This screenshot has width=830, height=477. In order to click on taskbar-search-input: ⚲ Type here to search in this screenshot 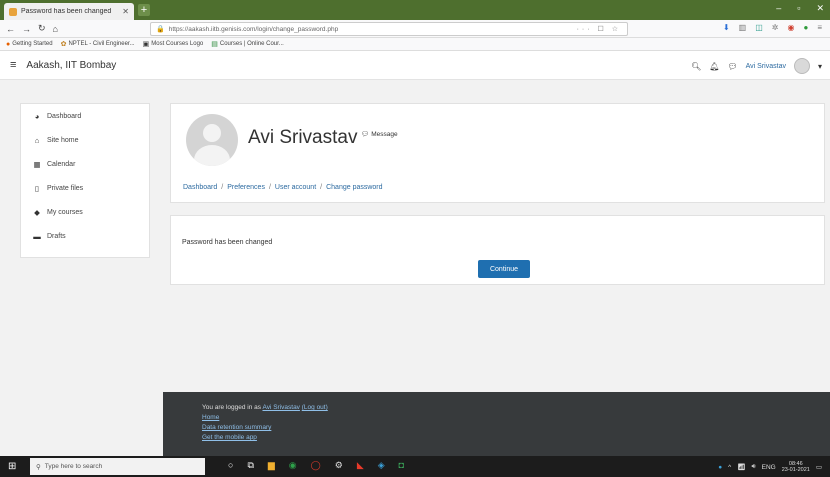, I will do `click(117, 466)`.